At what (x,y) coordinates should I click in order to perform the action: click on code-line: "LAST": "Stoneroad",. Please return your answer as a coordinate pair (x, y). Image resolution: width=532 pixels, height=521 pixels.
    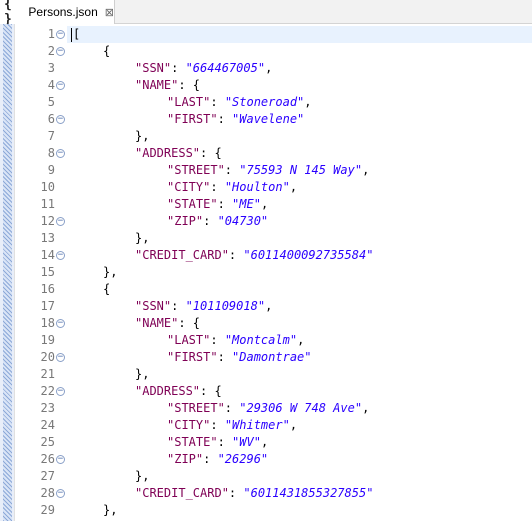
    Looking at the image, I should click on (239, 102).